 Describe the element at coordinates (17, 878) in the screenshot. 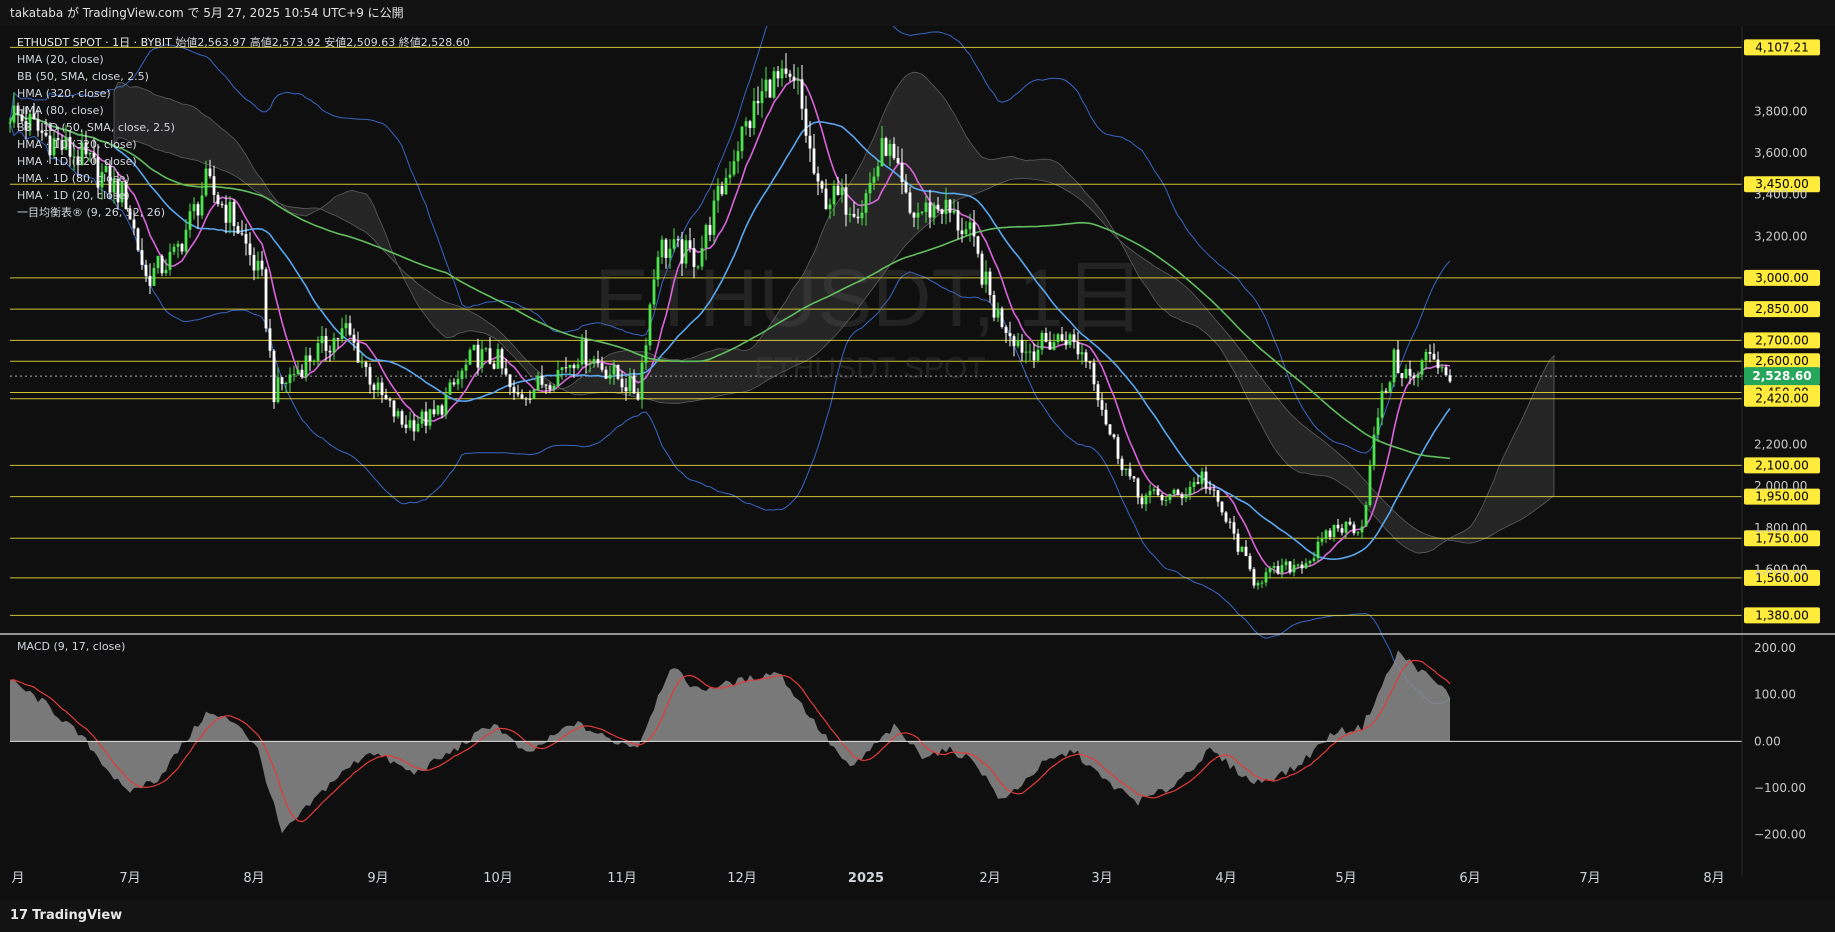

I see `time-tick-label: 月` at that location.